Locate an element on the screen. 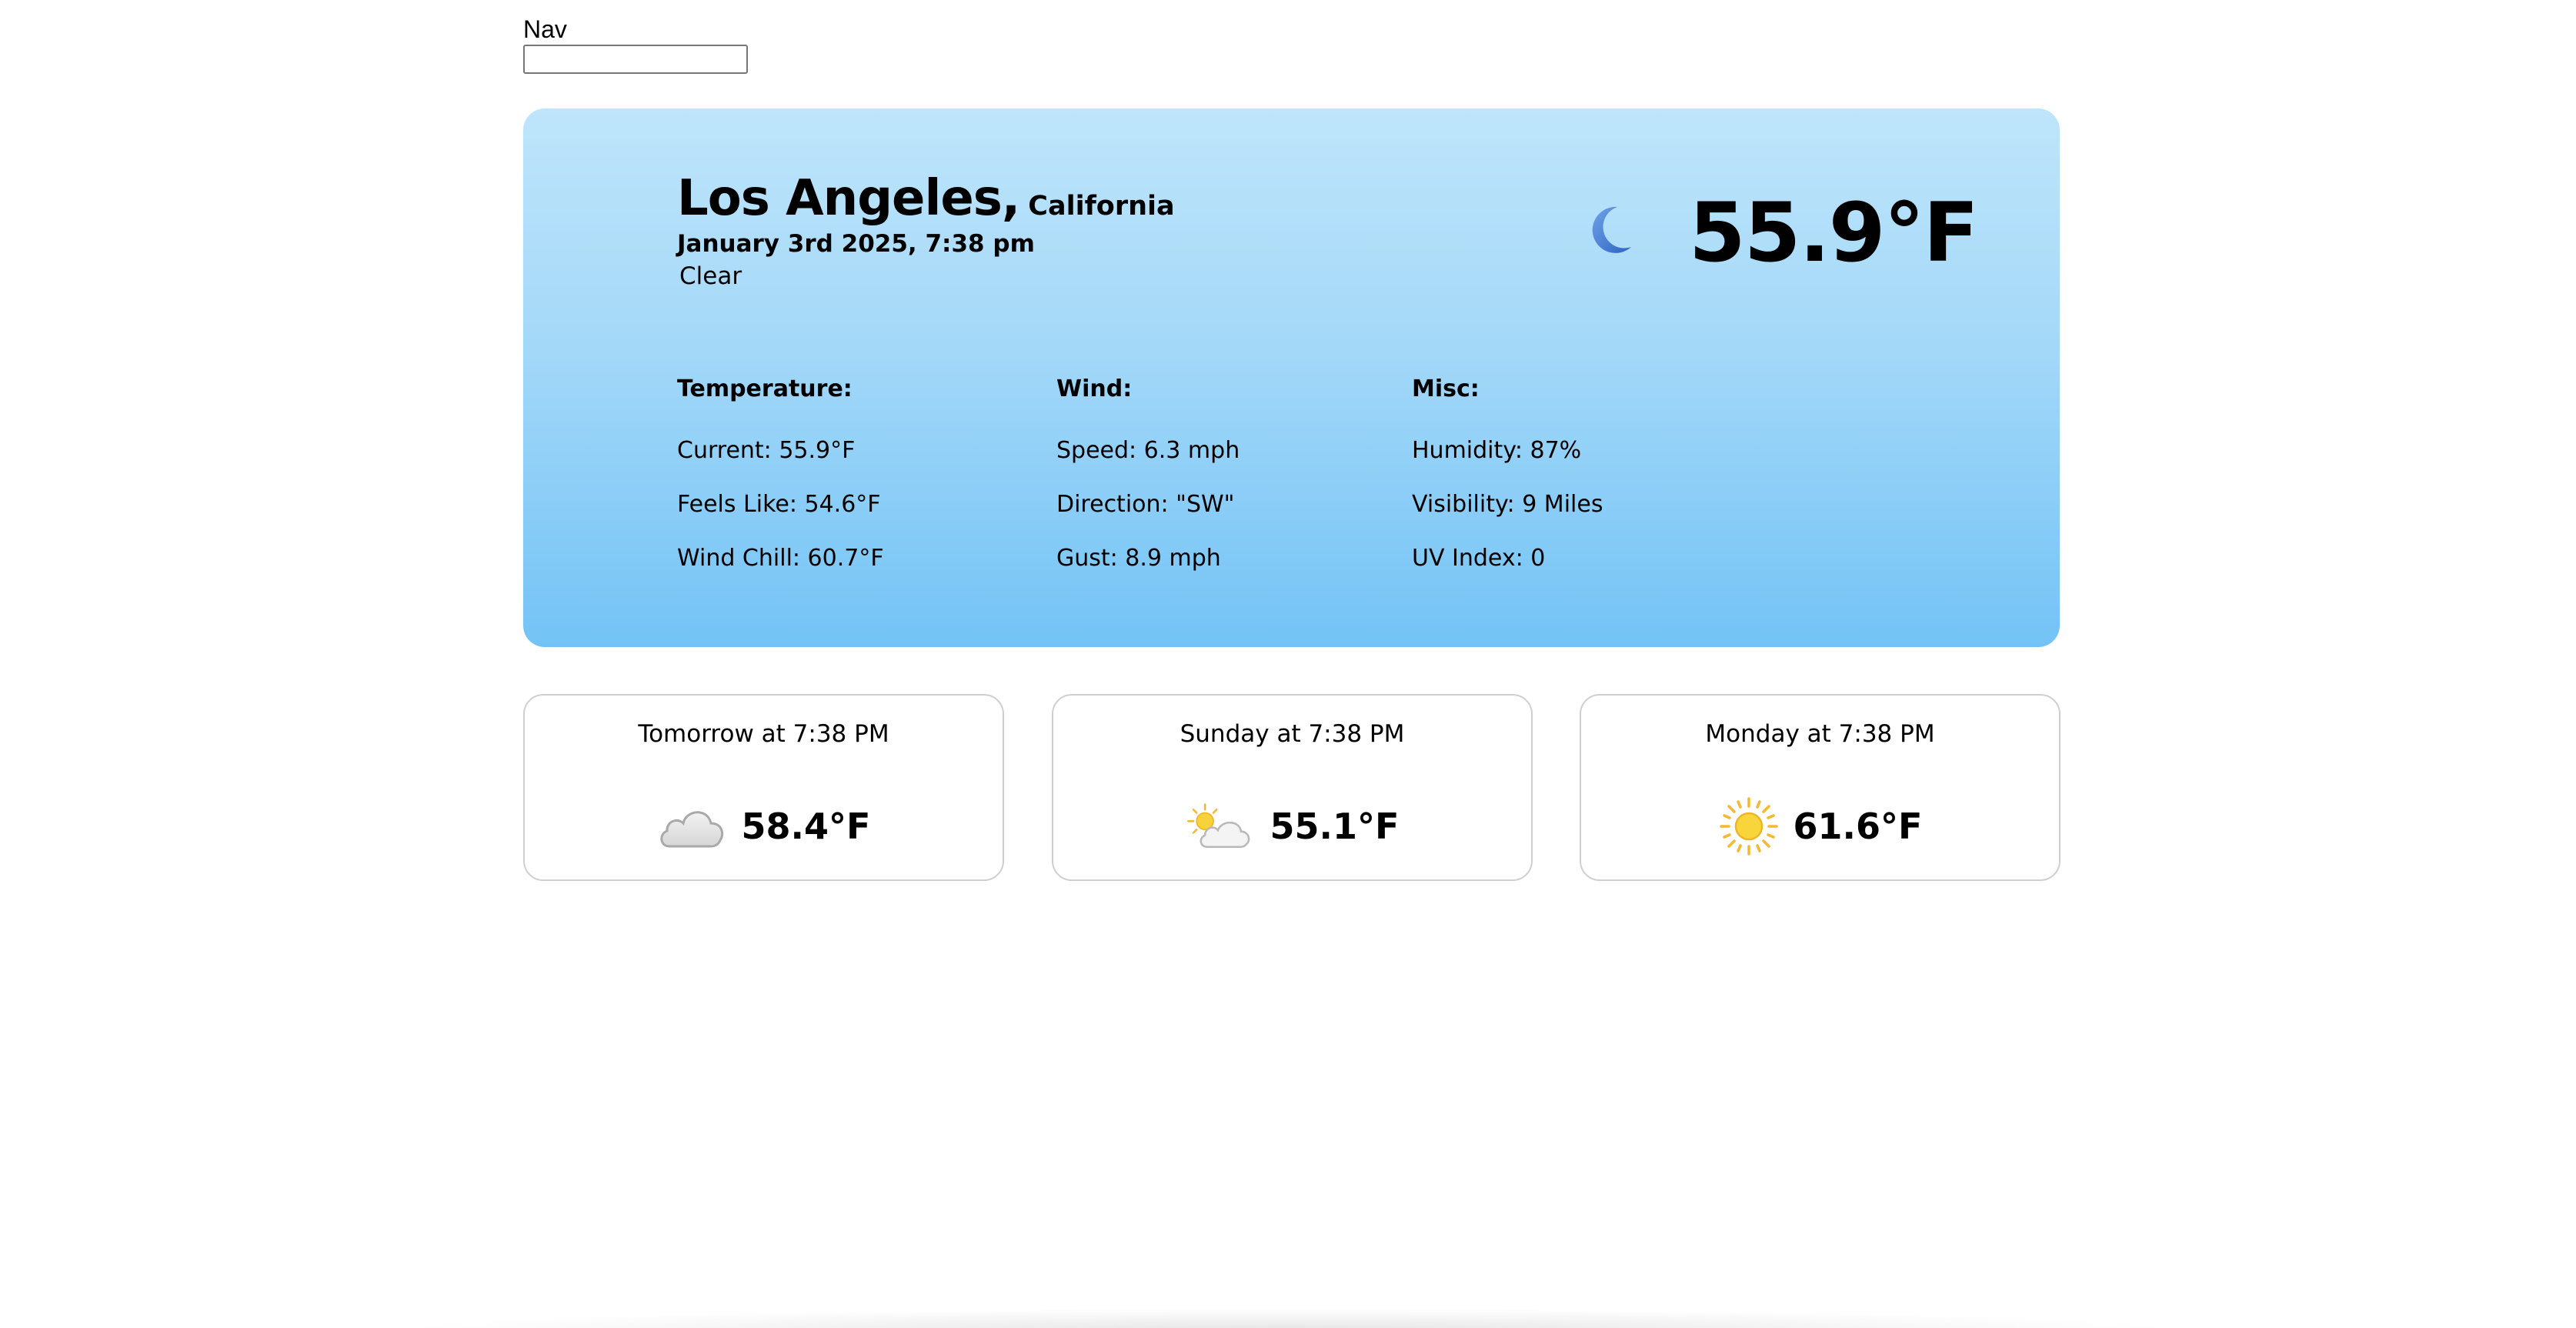  temperature-wind-chill: Wind Chill: 60.7°F is located at coordinates (781, 558).